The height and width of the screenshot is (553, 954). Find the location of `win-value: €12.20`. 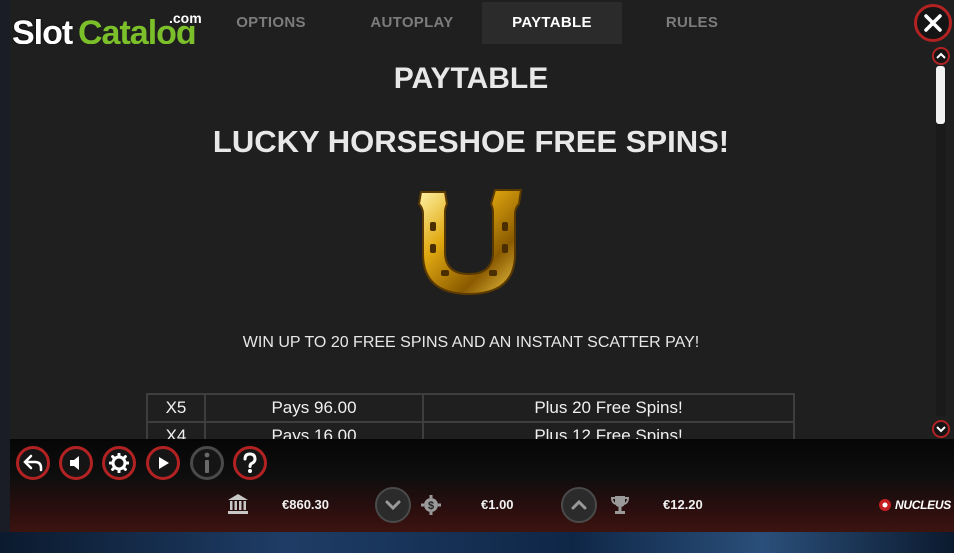

win-value: €12.20 is located at coordinates (683, 504).